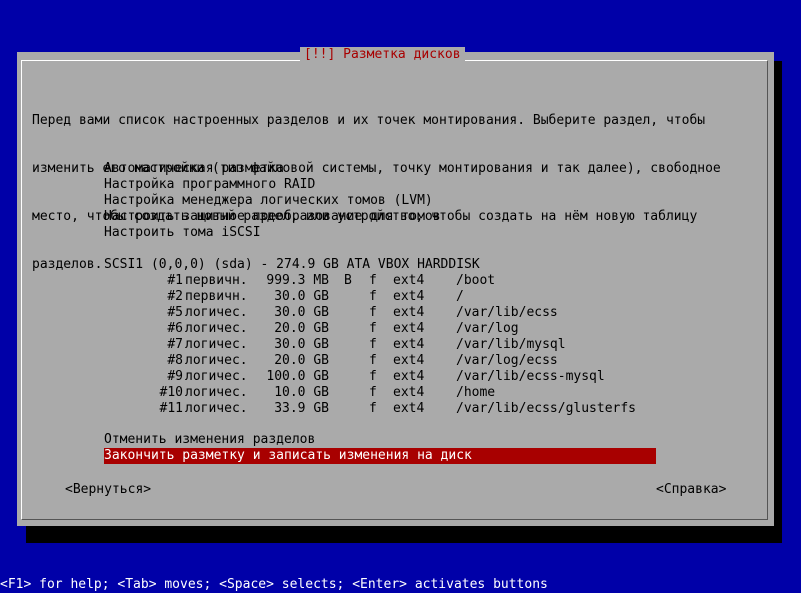 This screenshot has height=593, width=801. I want to click on partition-mount: /var/log, so click(487, 328).